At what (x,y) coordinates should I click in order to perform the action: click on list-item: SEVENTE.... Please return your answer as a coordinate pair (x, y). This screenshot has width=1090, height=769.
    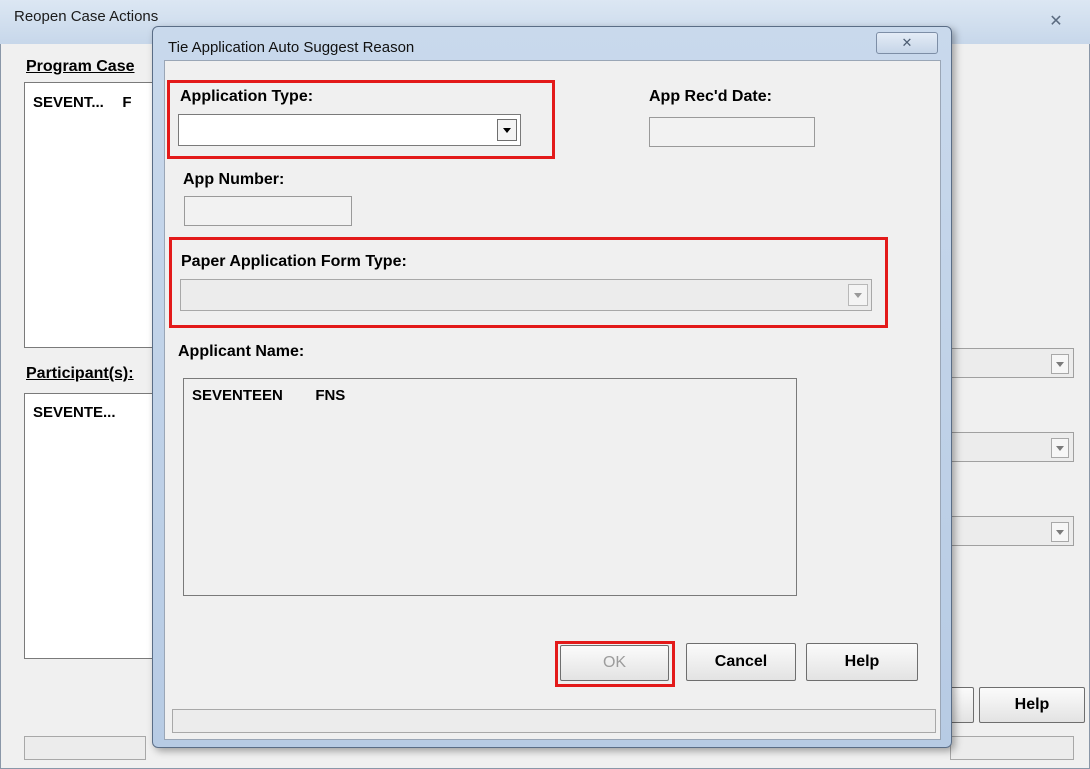
    Looking at the image, I should click on (74, 412).